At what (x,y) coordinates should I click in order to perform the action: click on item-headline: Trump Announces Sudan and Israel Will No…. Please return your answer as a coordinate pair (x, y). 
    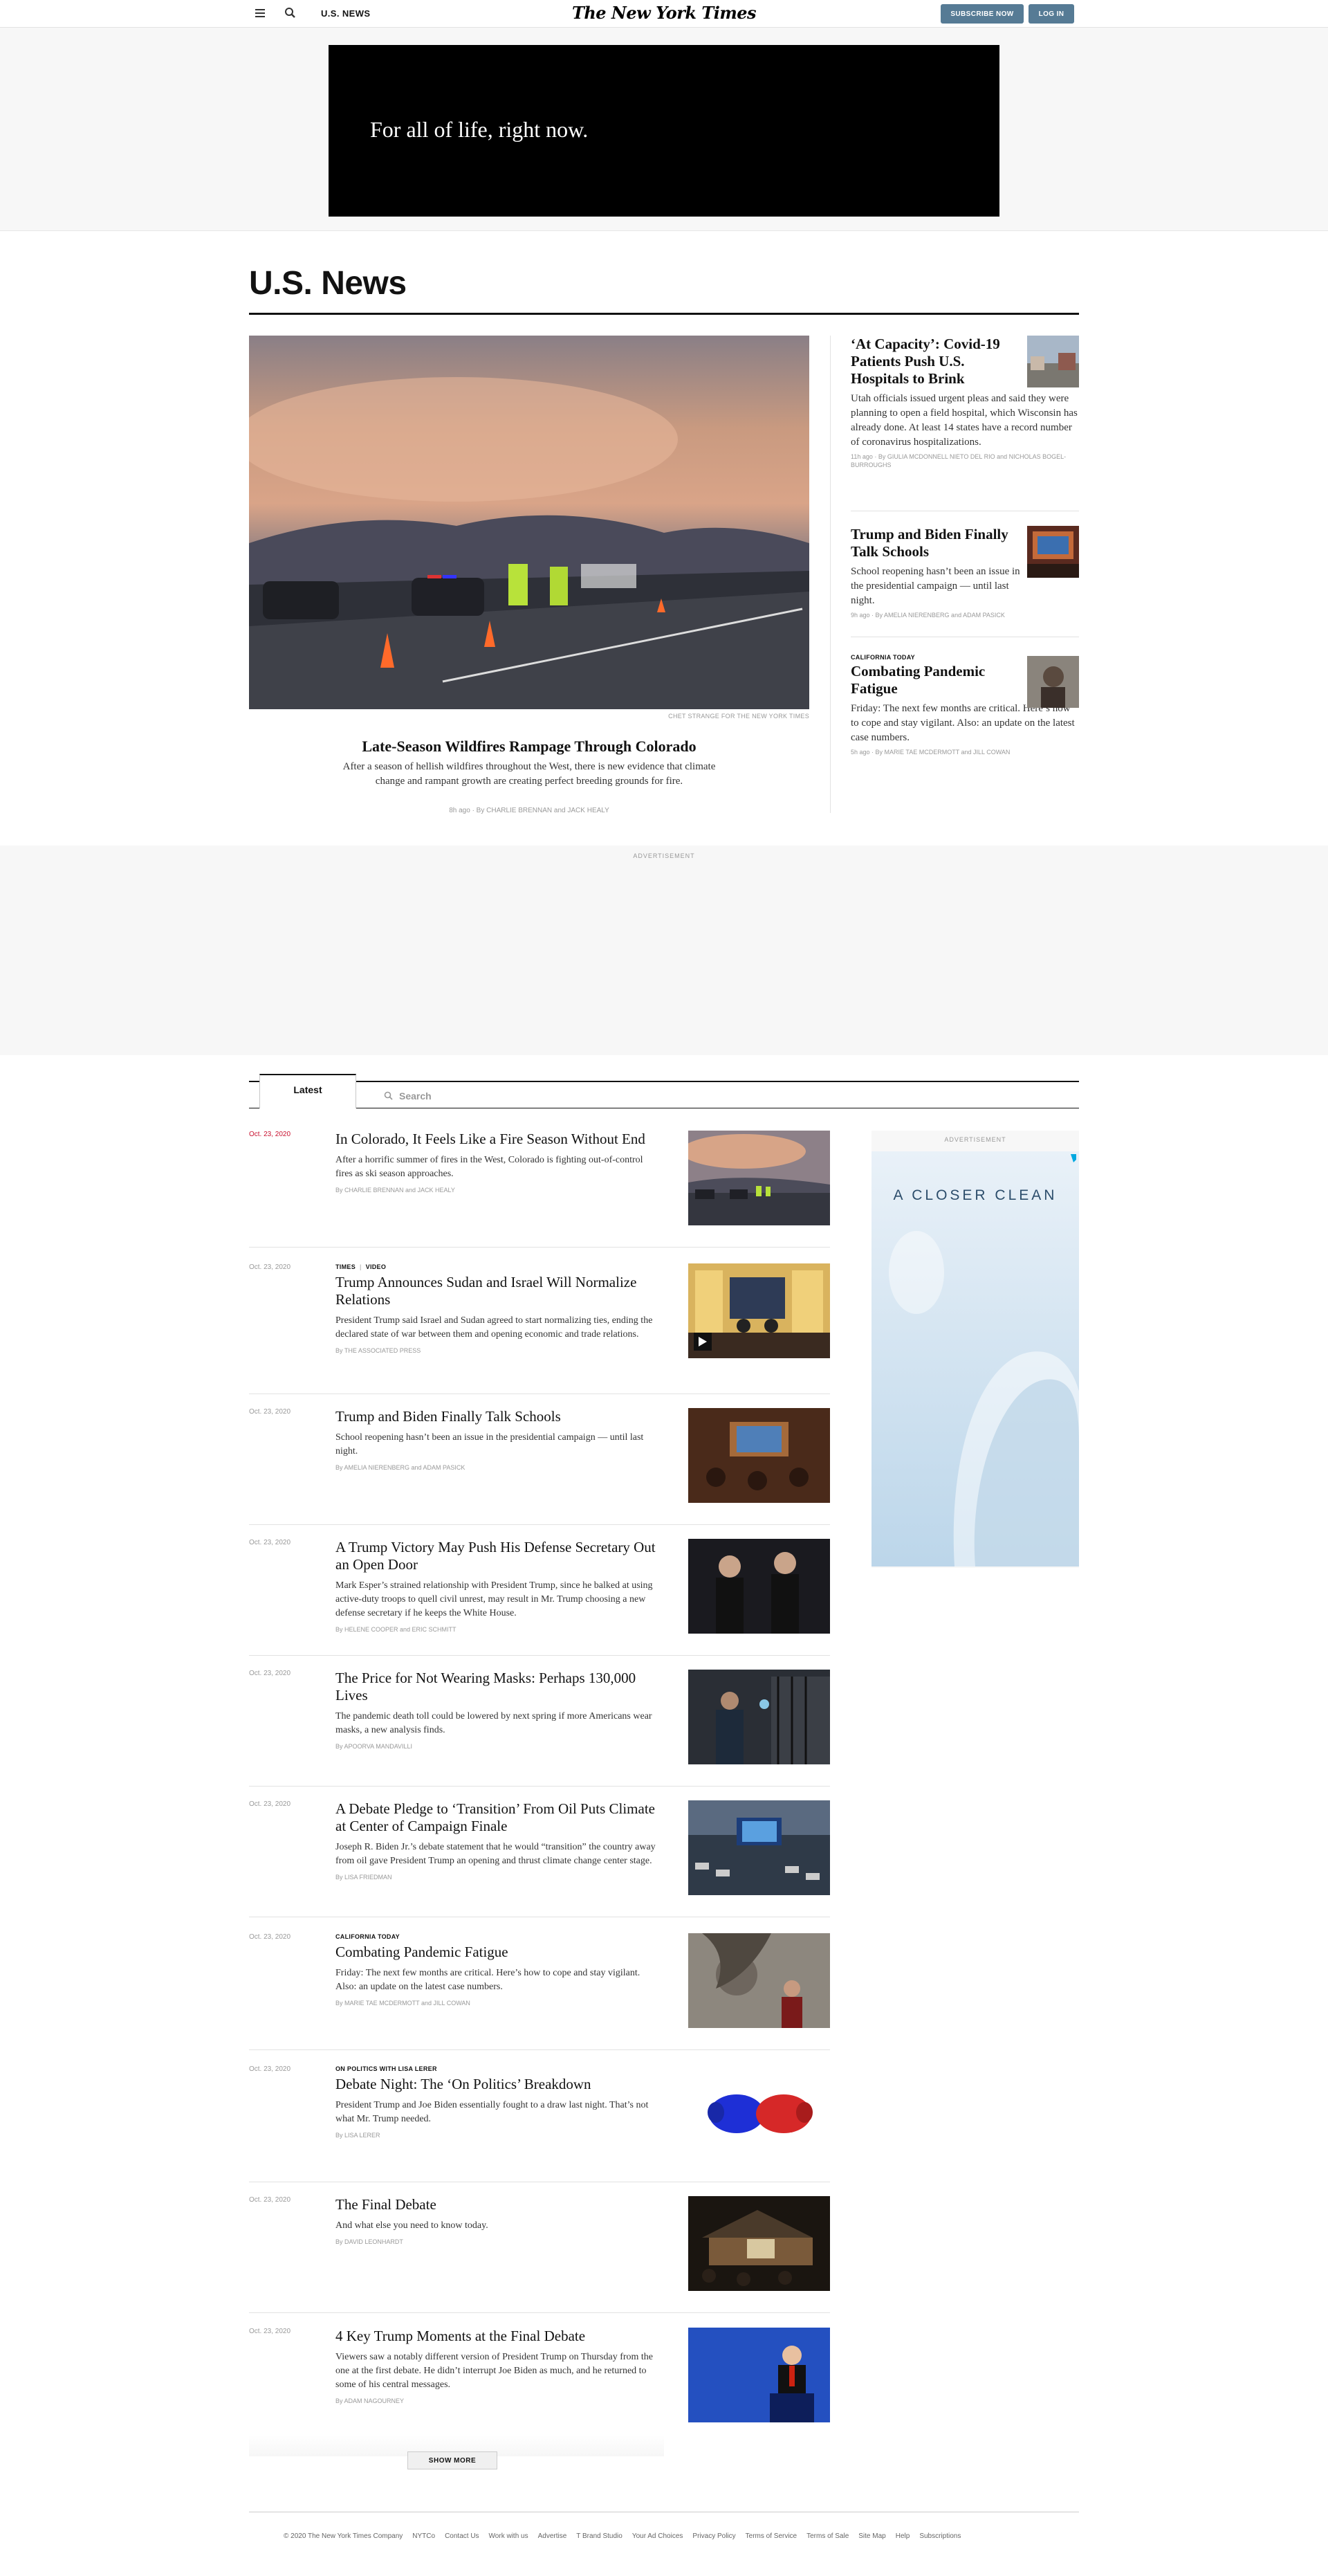
    Looking at the image, I should click on (498, 1291).